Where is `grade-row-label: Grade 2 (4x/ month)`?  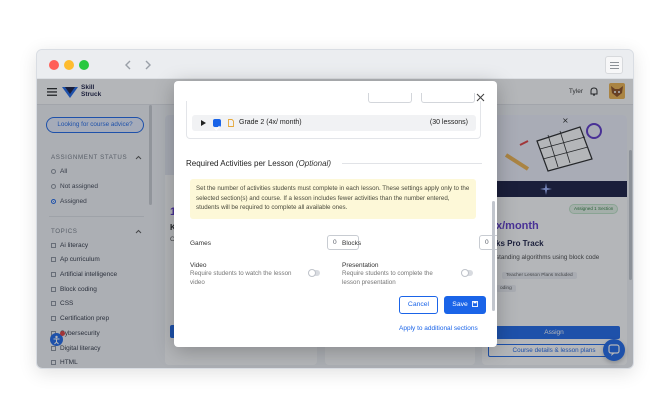
grade-row-label: Grade 2 (4x/ month) is located at coordinates (270, 122).